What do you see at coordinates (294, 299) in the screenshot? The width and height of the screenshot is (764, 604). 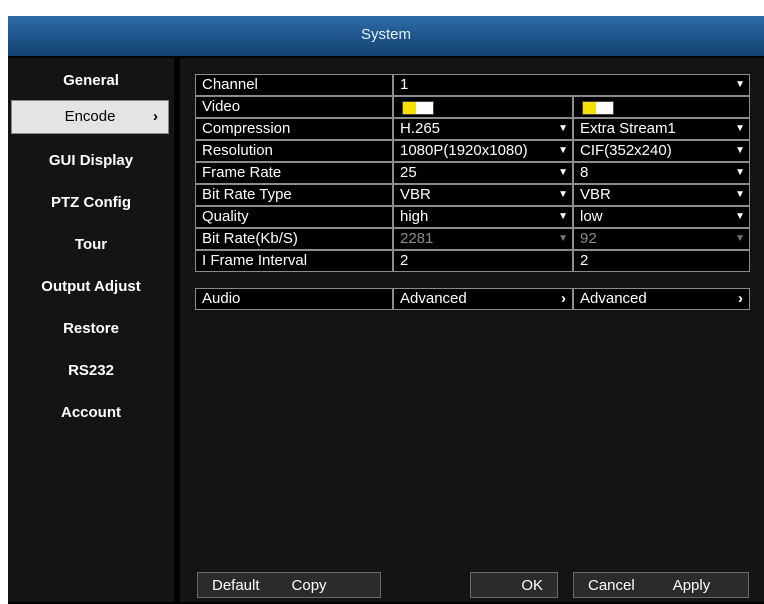 I see `audio-label: Audio` at bounding box center [294, 299].